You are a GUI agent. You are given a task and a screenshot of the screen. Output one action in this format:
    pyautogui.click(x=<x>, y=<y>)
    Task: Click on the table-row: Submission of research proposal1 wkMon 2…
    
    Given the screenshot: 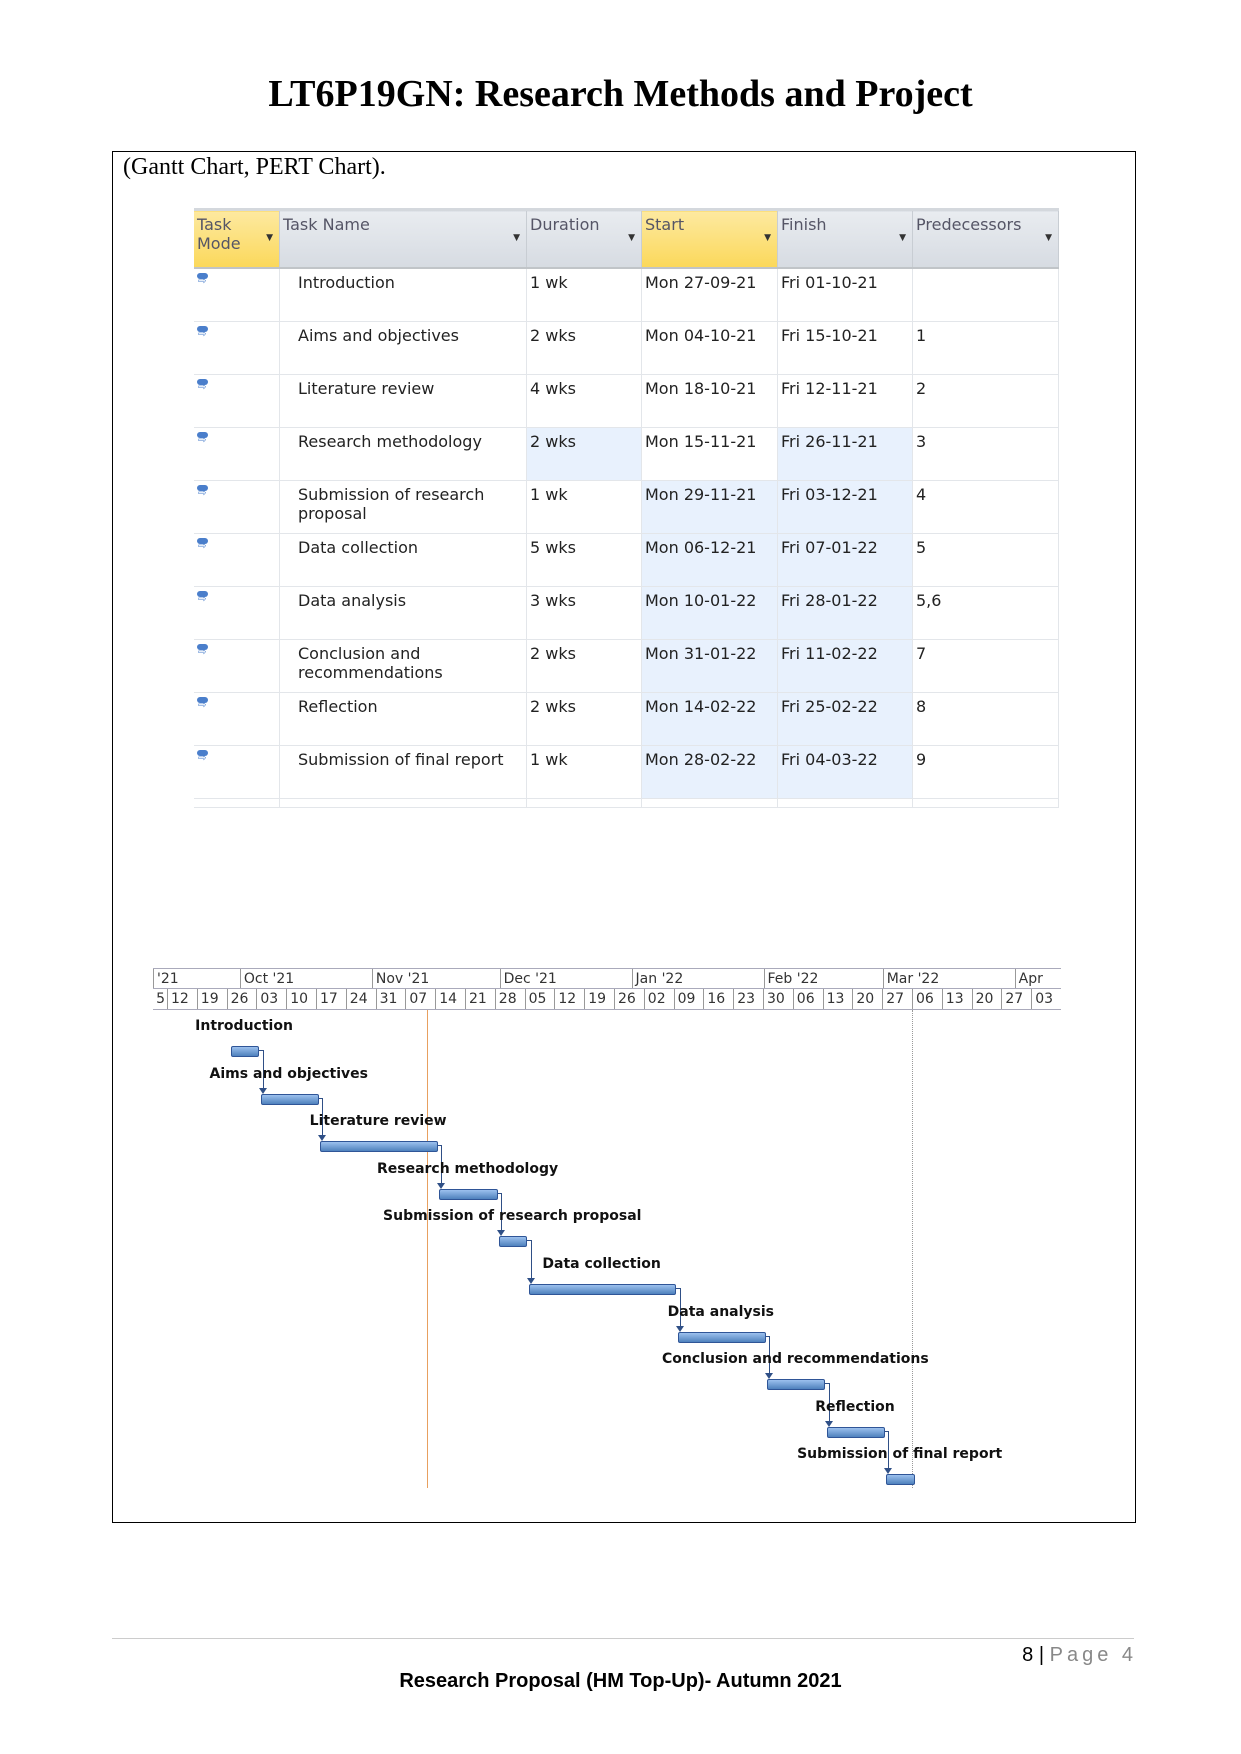 What is the action you would take?
    pyautogui.click(x=626, y=507)
    